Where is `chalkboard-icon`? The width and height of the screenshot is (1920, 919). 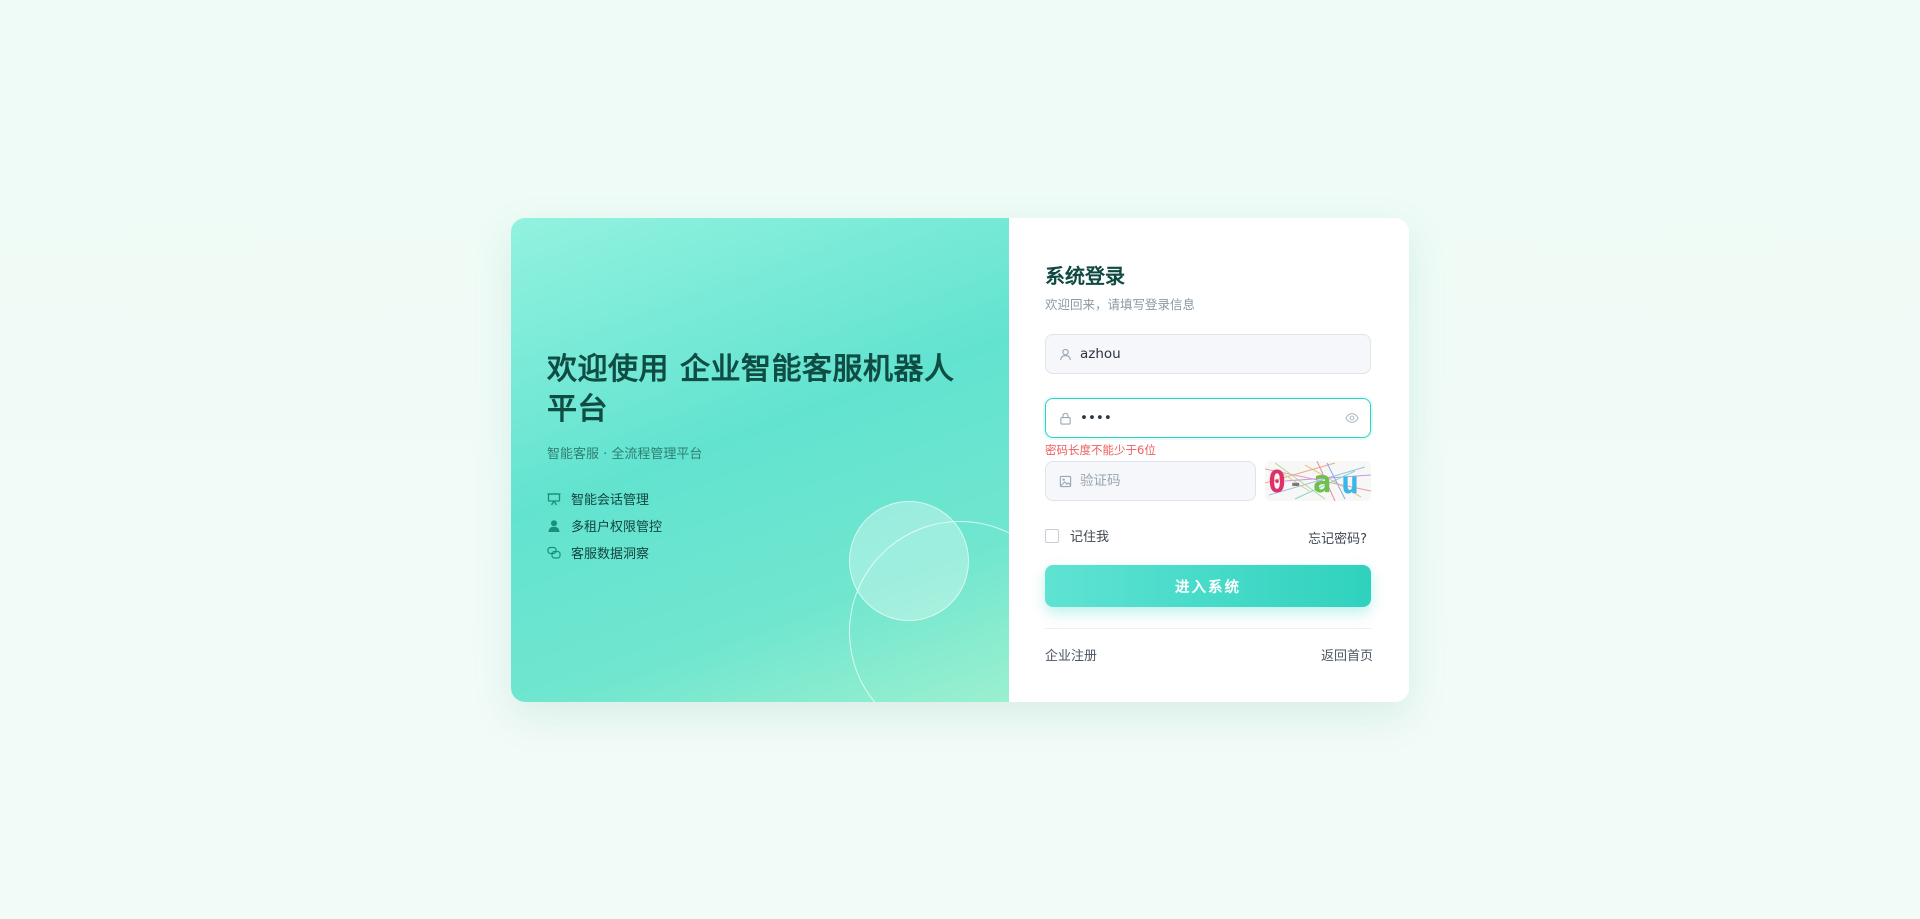 chalkboard-icon is located at coordinates (554, 499).